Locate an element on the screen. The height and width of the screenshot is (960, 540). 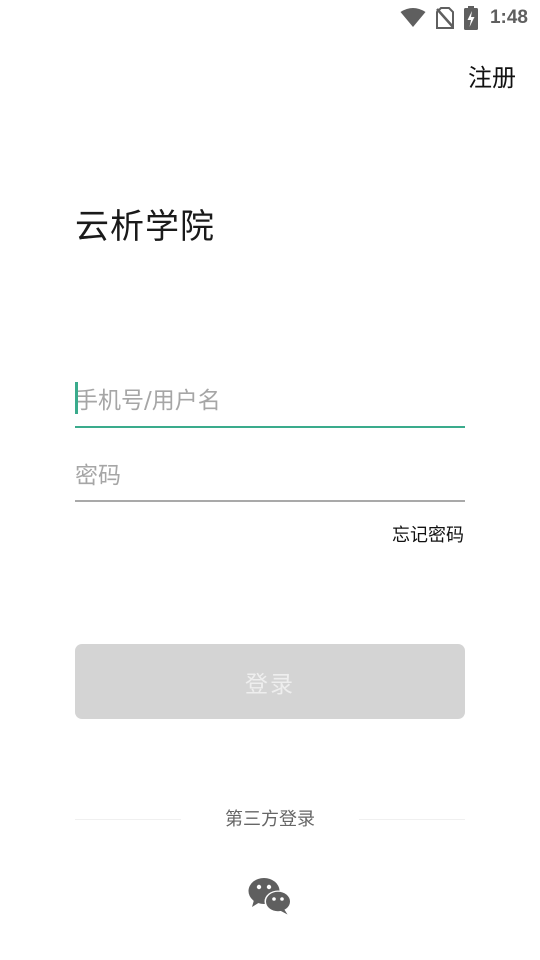
wifi-icon is located at coordinates (413, 17).